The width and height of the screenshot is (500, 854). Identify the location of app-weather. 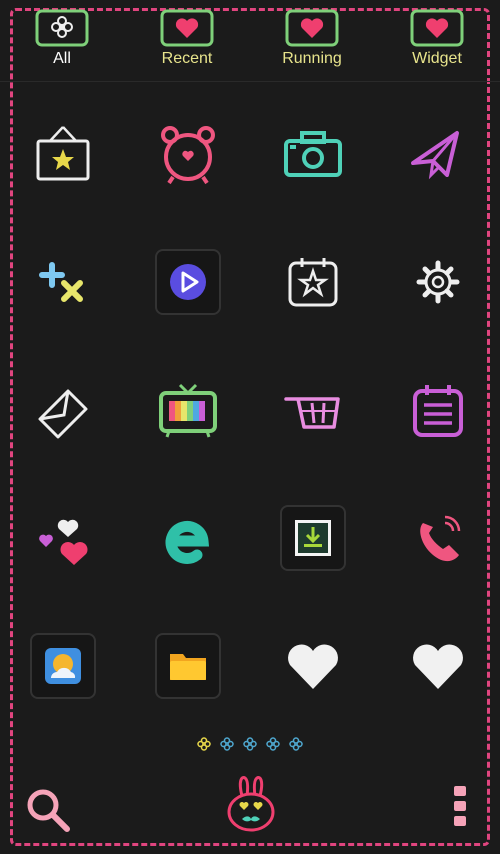
(62, 666).